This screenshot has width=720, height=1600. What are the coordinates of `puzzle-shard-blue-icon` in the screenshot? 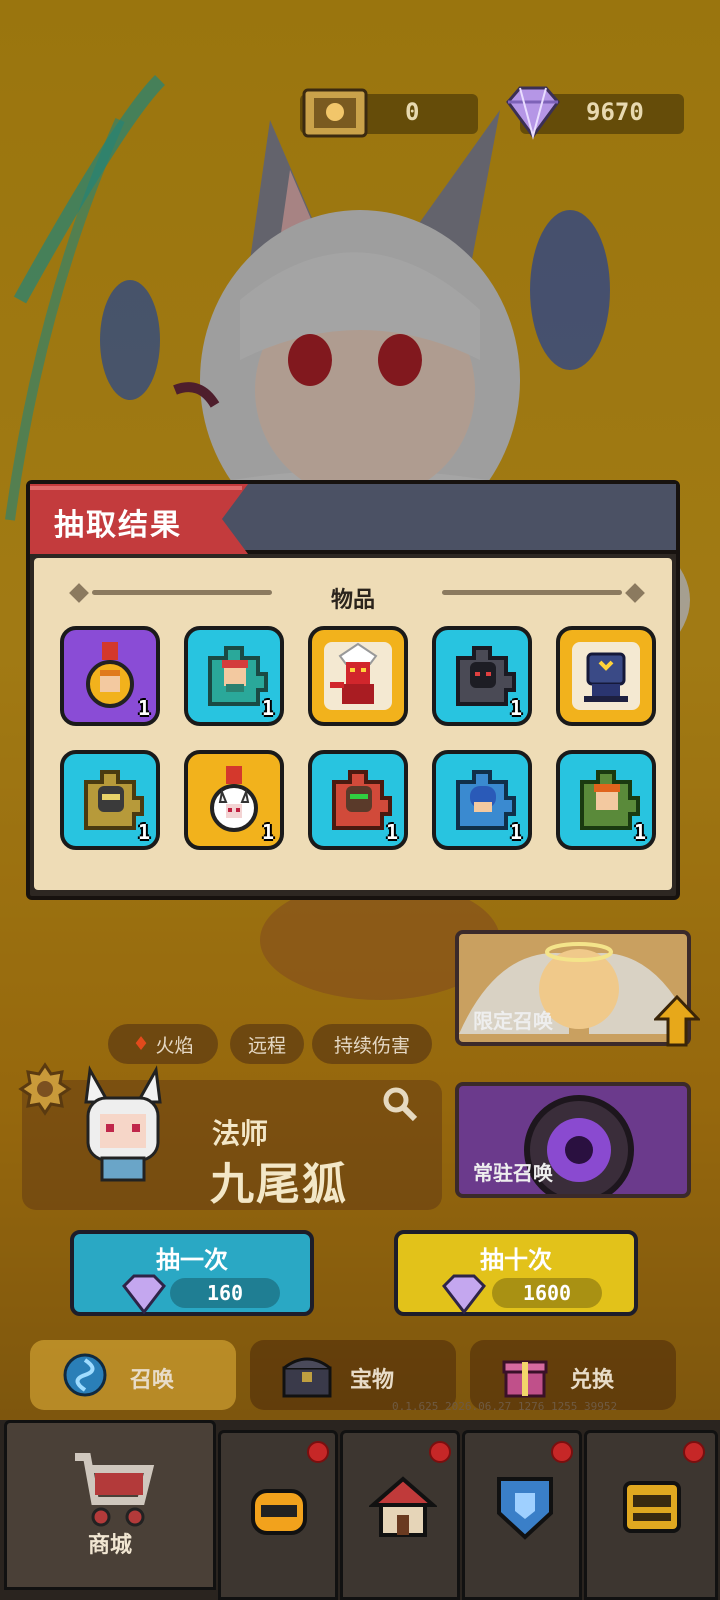 It's located at (482, 800).